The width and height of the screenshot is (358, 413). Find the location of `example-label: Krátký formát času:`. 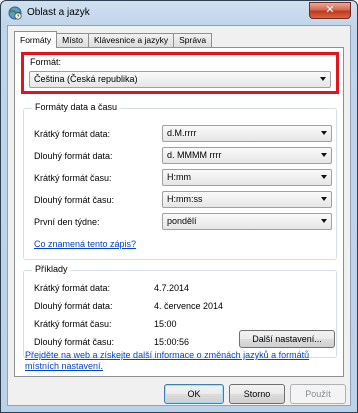

example-label: Krátký formát času: is located at coordinates (73, 324).